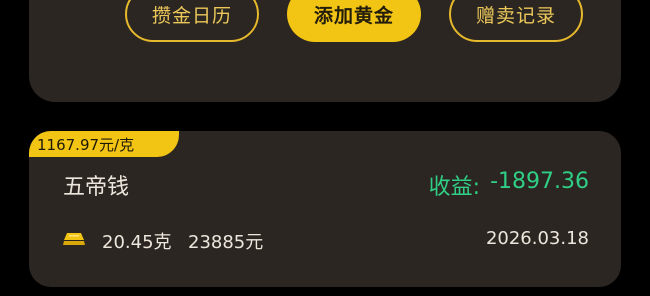 The width and height of the screenshot is (650, 296). What do you see at coordinates (454, 187) in the screenshot?
I see `profit-label: 收益:` at bounding box center [454, 187].